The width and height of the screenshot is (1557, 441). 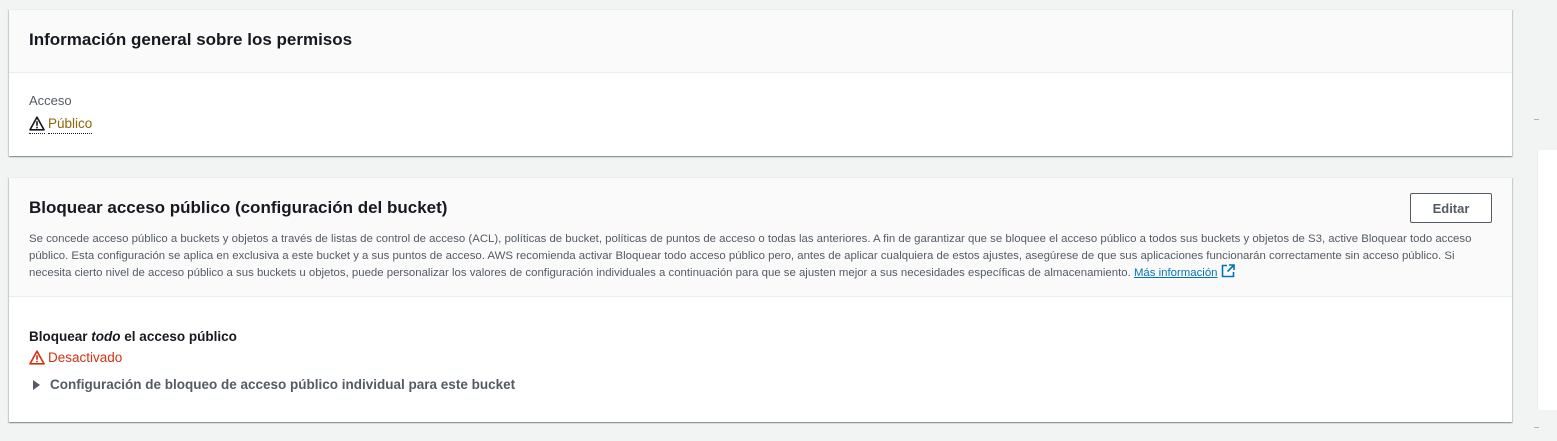 I want to click on block-all-heading: Bloquear todo el acceso público, so click(x=133, y=336).